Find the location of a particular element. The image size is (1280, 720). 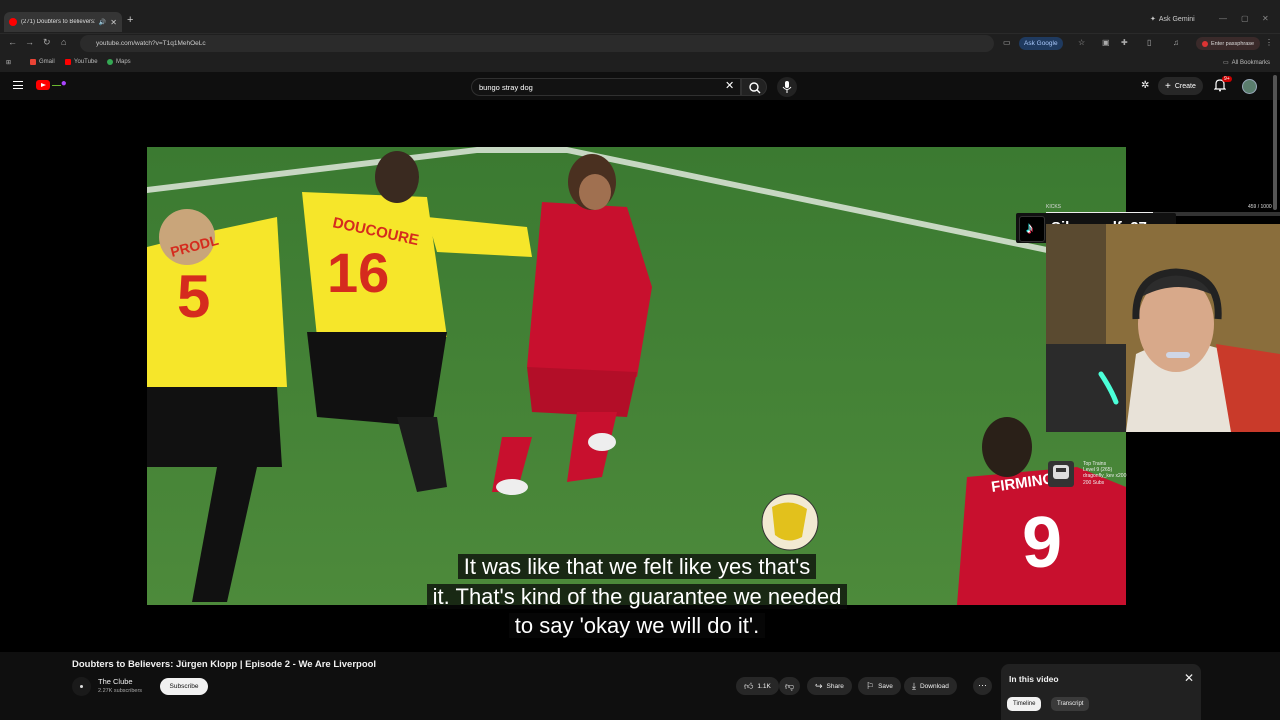

microphone-icon is located at coordinates (787, 87).